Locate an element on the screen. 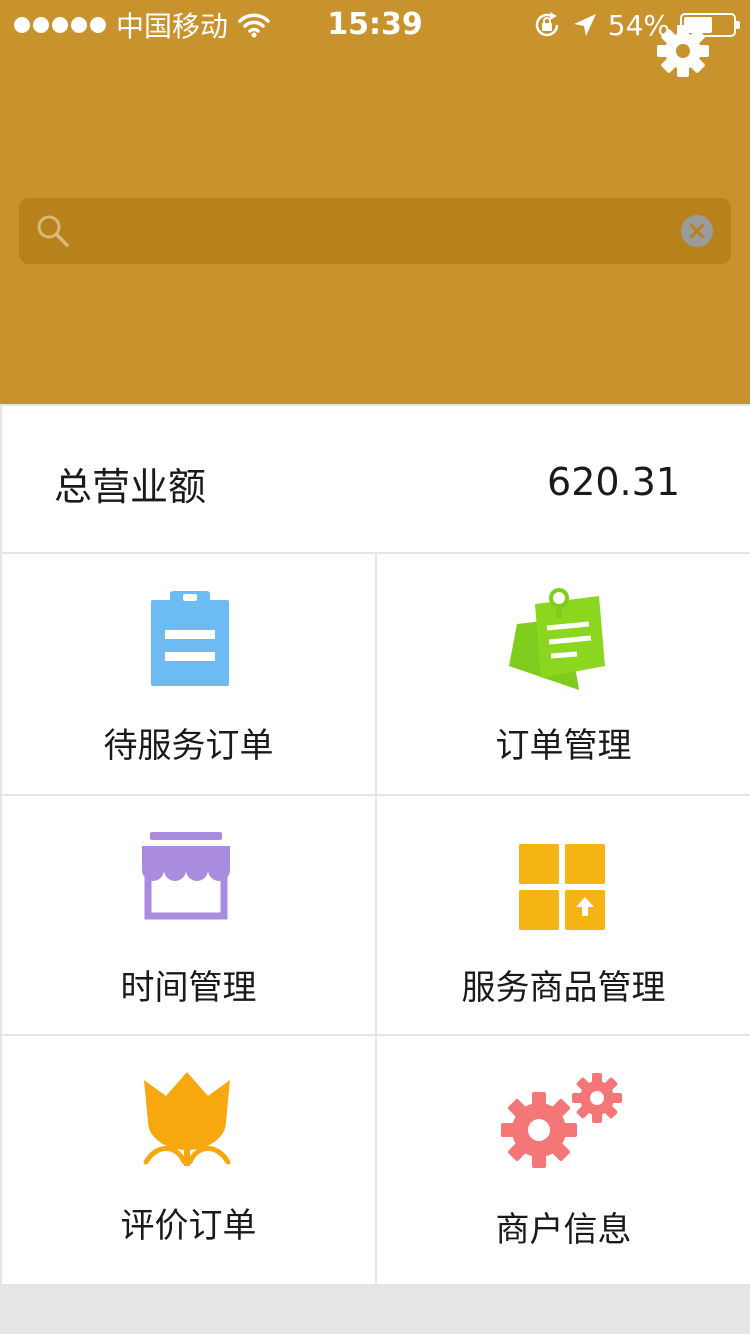 The image size is (750, 1334). sticky-note-icon is located at coordinates (557, 639).